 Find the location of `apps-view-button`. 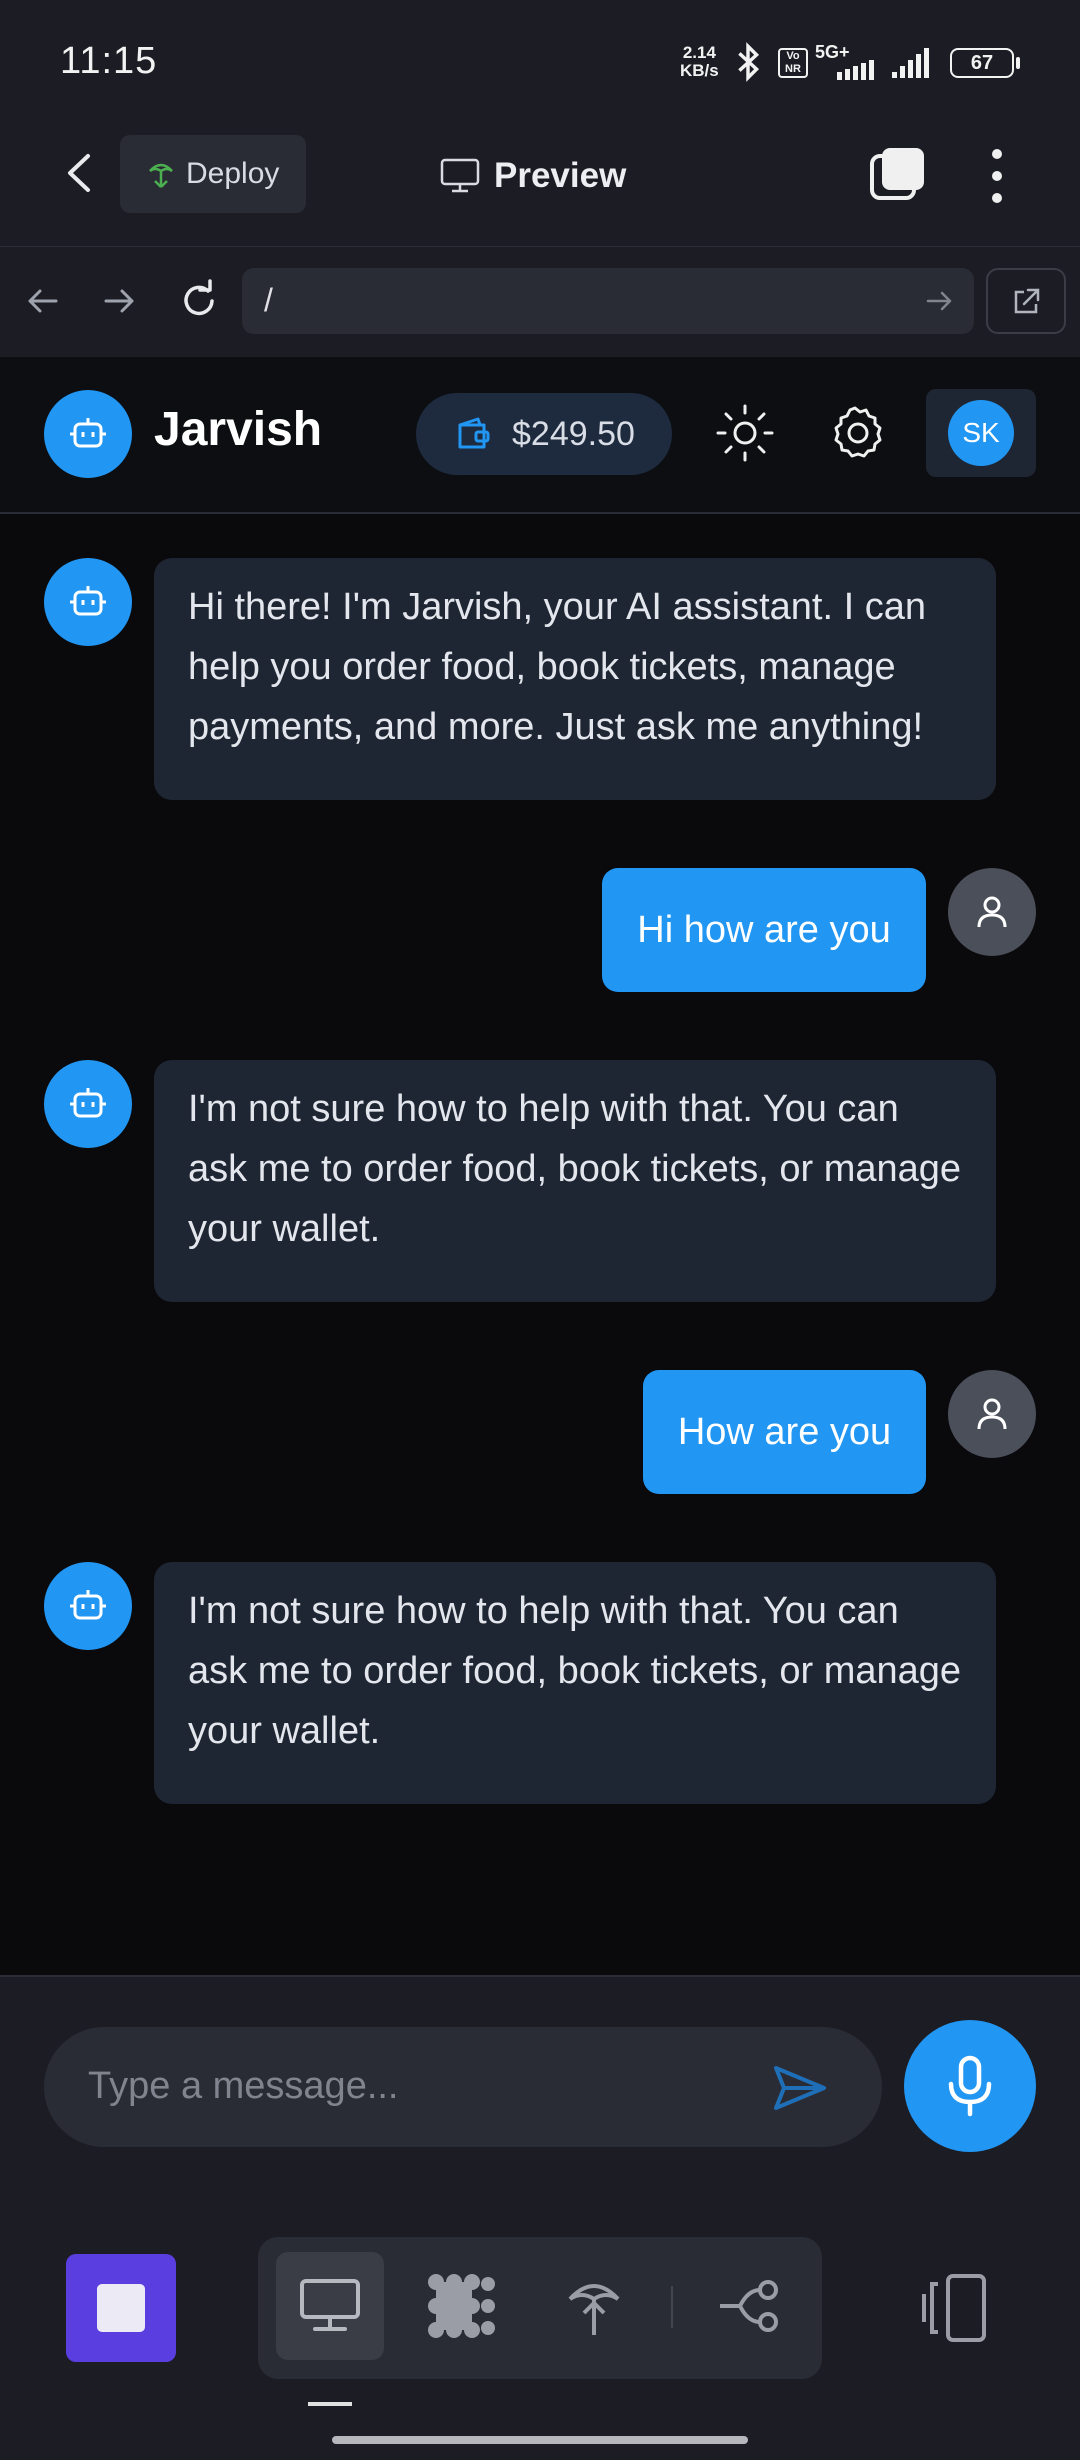

apps-view-button is located at coordinates (461, 2306).